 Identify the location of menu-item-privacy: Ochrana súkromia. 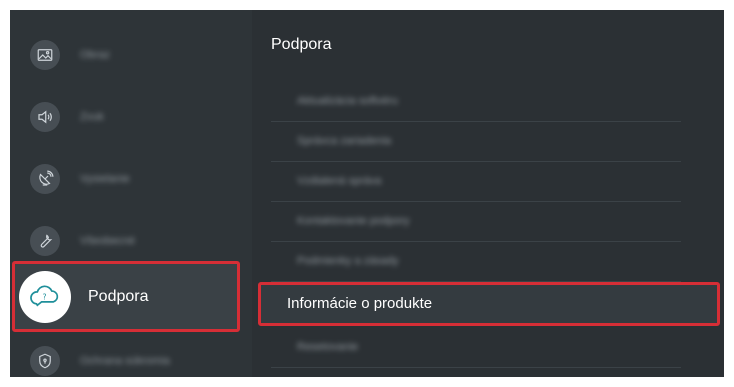
(131, 353).